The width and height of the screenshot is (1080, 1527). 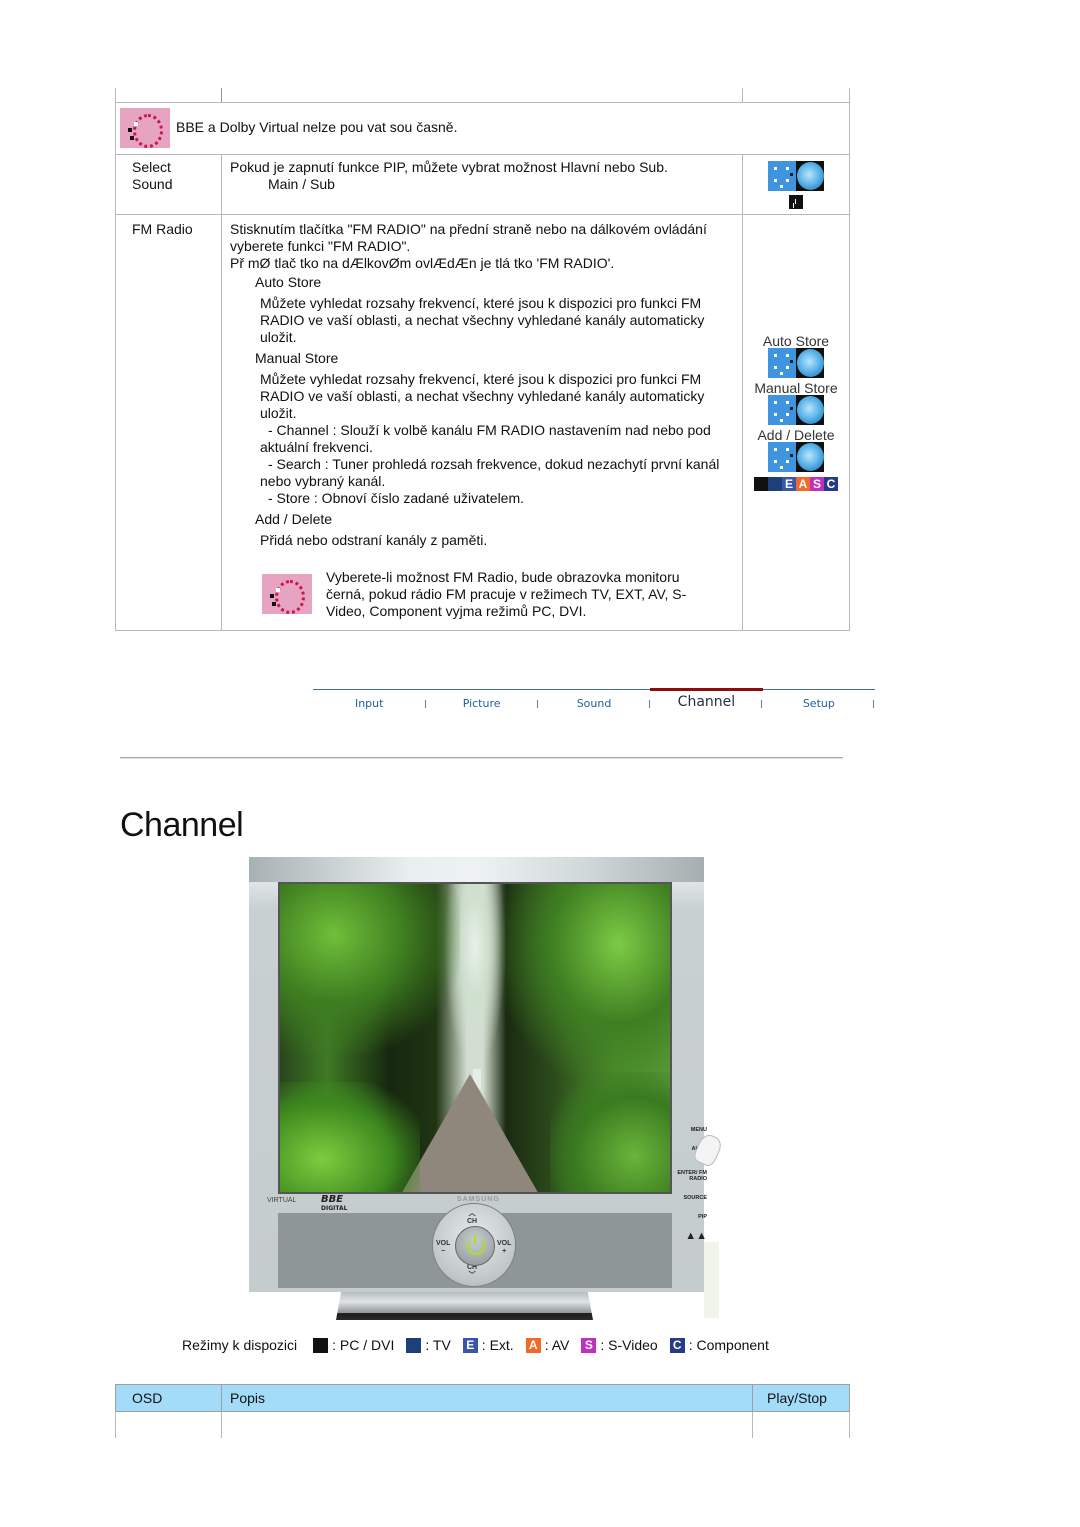 What do you see at coordinates (472, 1272) in the screenshot?
I see `ch-down-button: CH ﹀` at bounding box center [472, 1272].